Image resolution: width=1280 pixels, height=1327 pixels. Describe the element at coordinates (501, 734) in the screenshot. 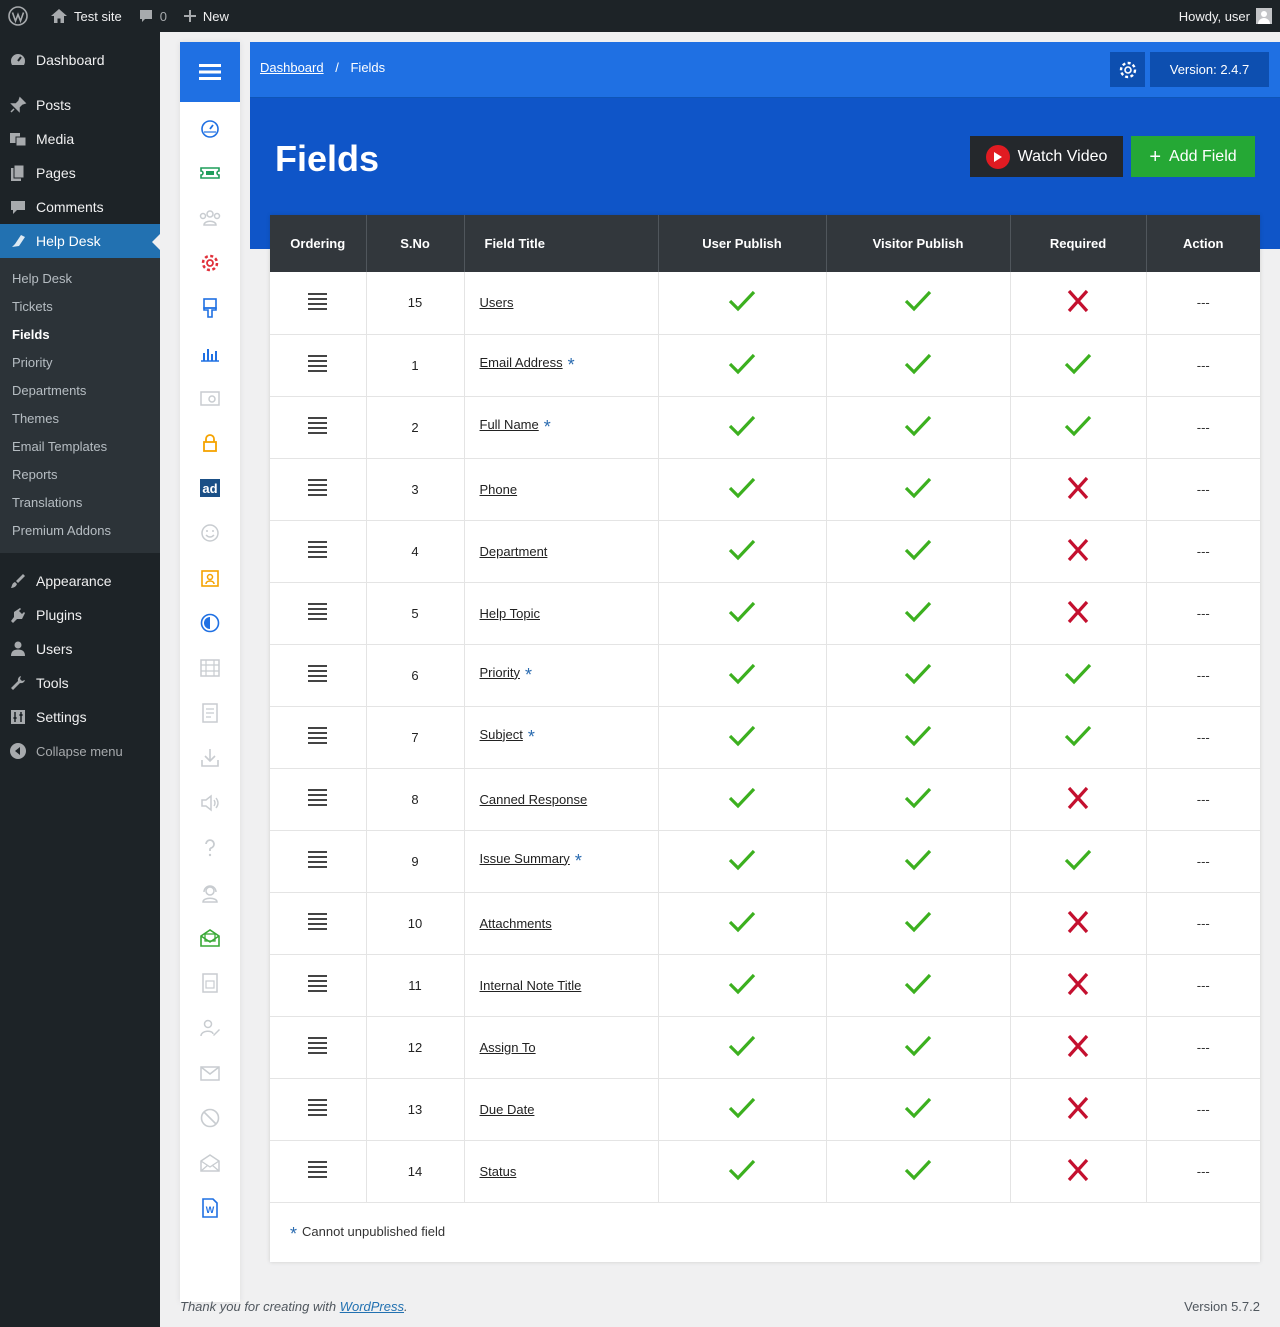

I see `field-title-link: Subject` at that location.